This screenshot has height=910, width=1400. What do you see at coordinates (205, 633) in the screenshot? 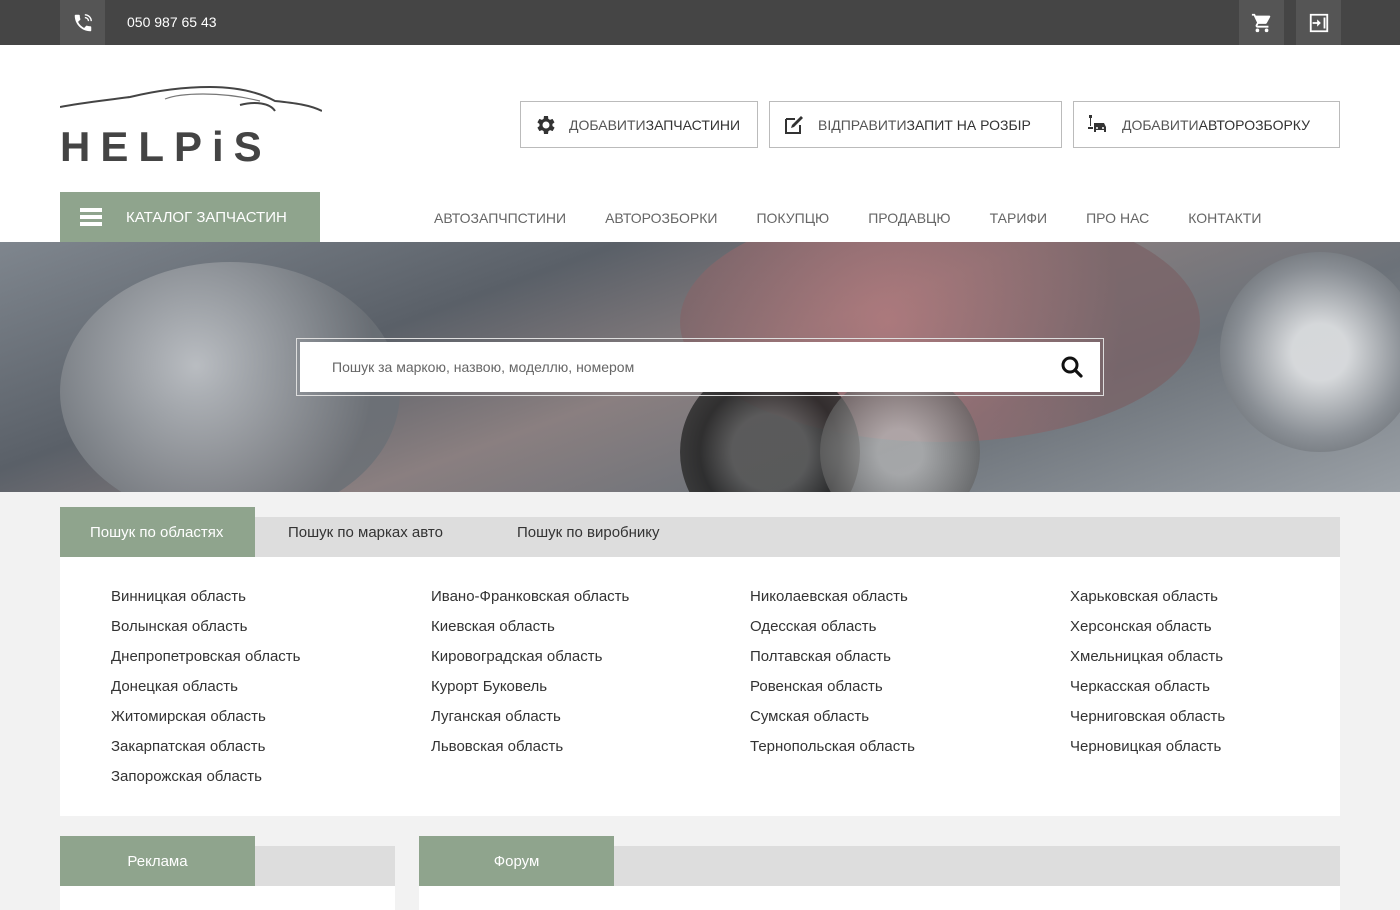
I see `region-link: Волынская область` at bounding box center [205, 633].